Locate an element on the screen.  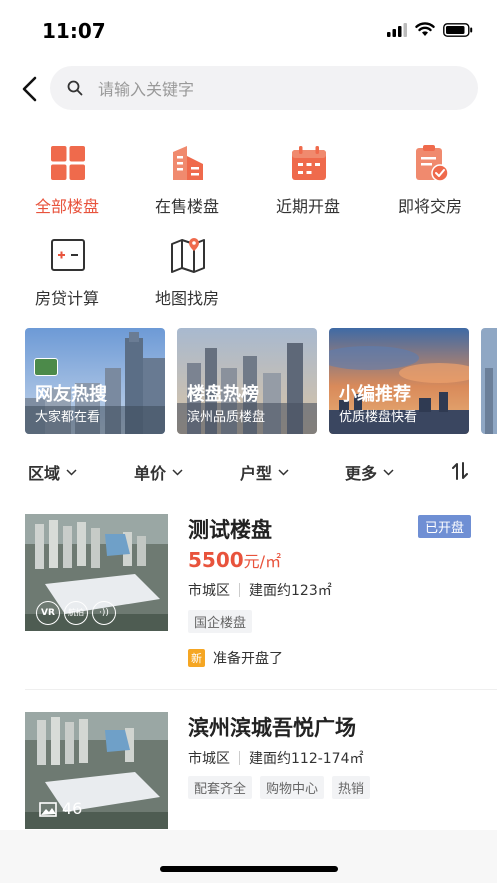
category-mortgage-calculator: 房贷计算 is located at coordinates (67, 272).